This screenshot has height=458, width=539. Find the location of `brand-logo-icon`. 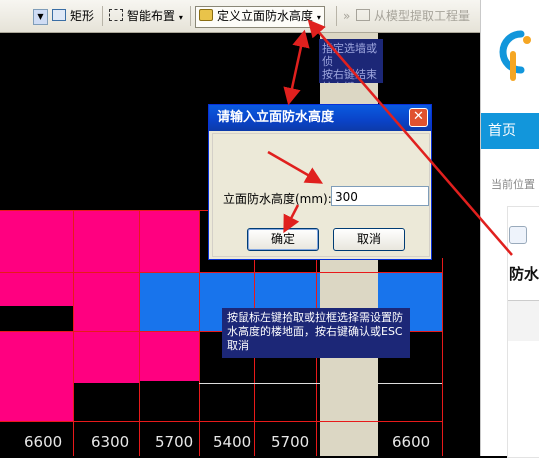

brand-logo-icon is located at coordinates (515, 55).